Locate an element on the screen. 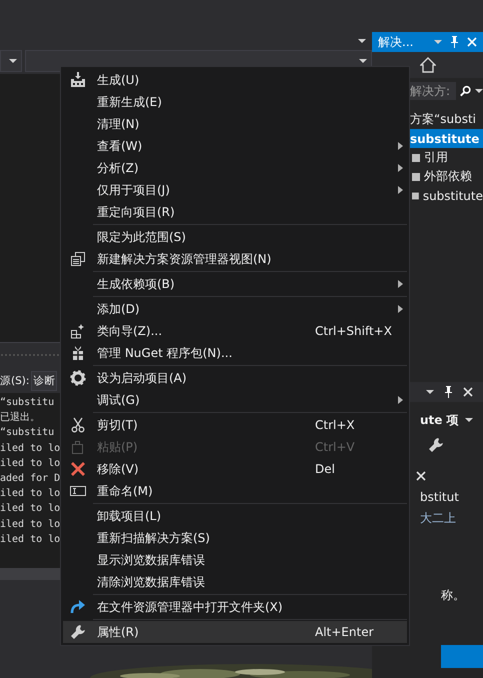 This screenshot has height=678, width=483. source-label: 源(S): is located at coordinates (15, 381).